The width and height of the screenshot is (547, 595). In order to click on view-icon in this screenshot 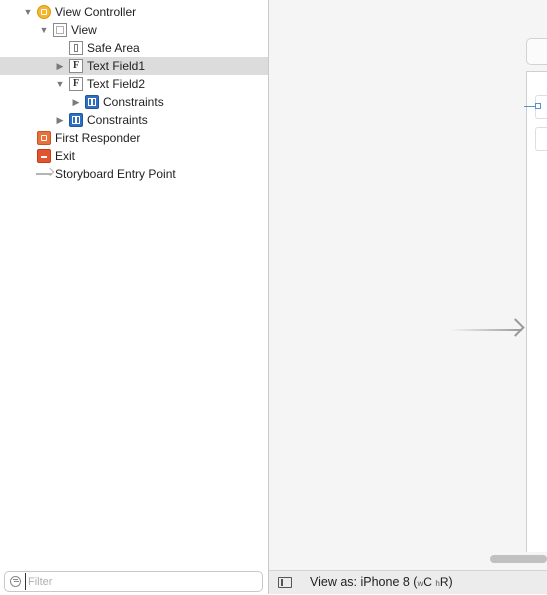, I will do `click(60, 30)`.